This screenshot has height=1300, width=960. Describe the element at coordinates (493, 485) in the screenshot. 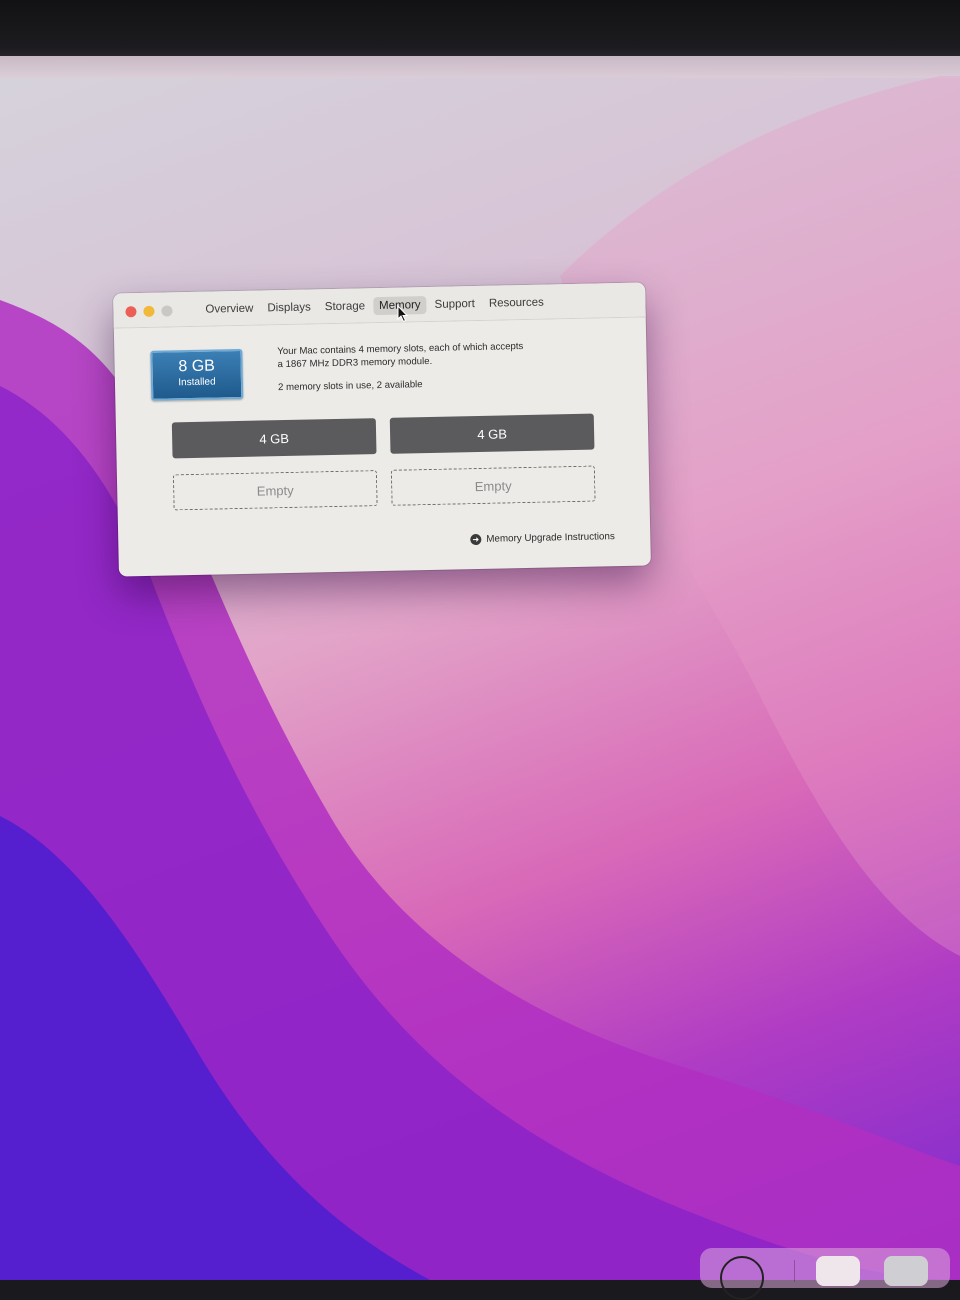

I see `memory-slot-4: Empty` at that location.